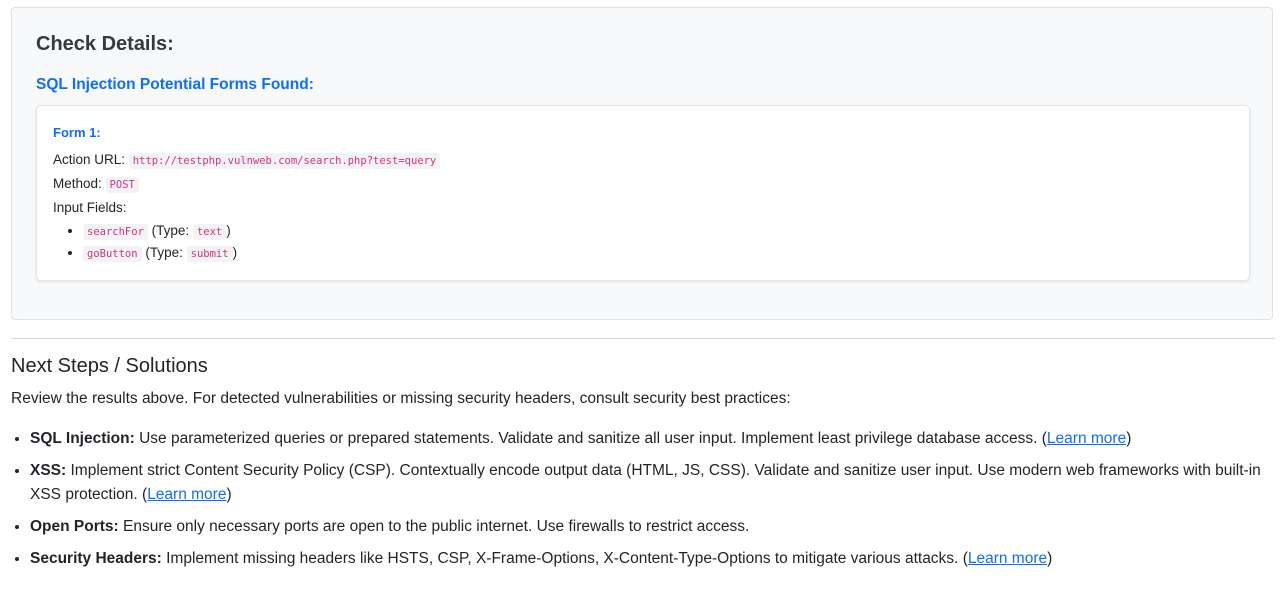 The height and width of the screenshot is (603, 1282). I want to click on input-fields-label: Input Fields:, so click(90, 207).